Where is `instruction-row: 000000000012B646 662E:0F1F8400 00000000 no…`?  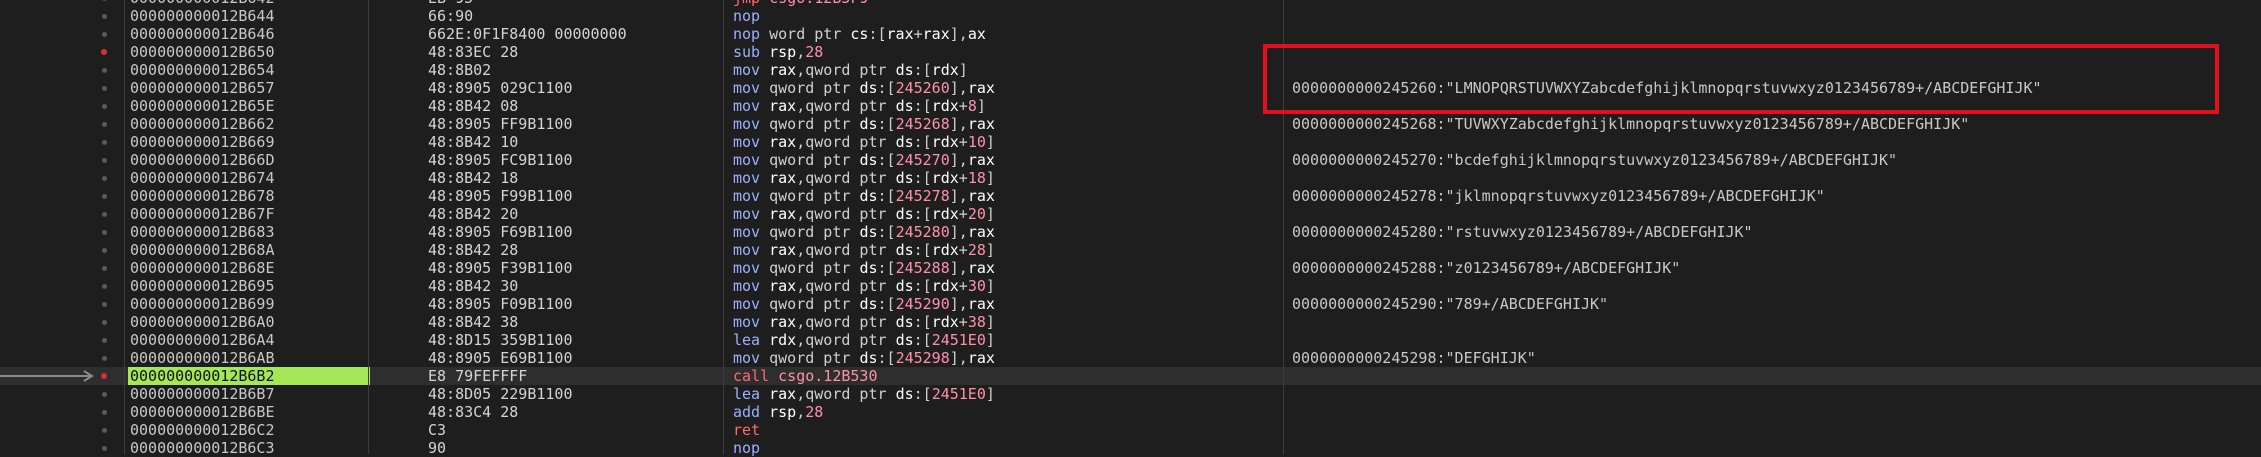 instruction-row: 000000000012B646 662E:0F1F8400 00000000 no… is located at coordinates (1130, 34).